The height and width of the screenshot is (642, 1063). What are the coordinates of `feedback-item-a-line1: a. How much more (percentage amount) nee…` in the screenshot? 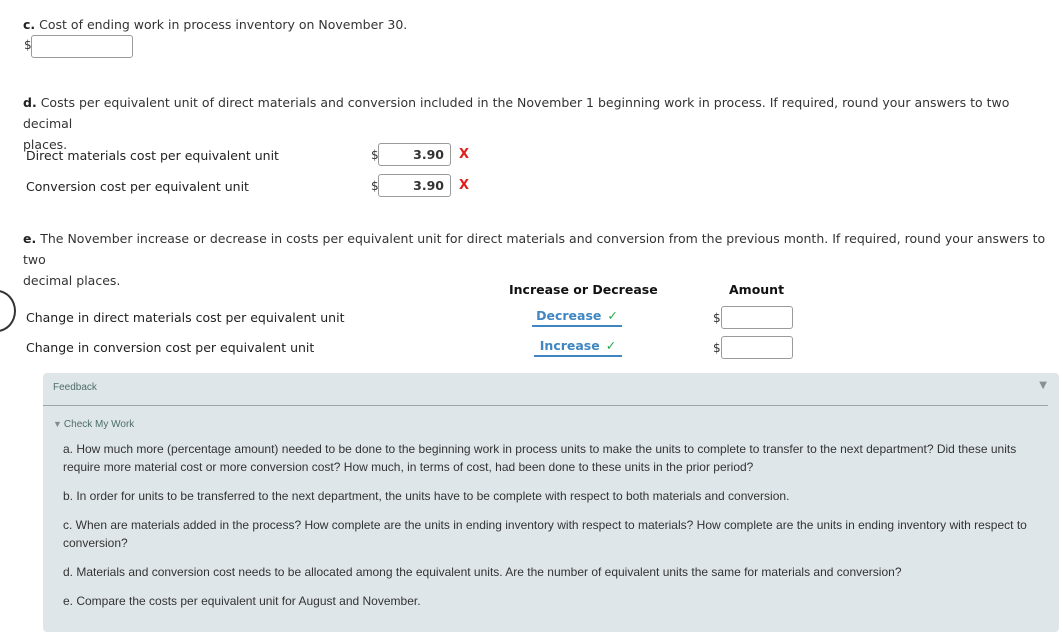 It's located at (540, 449).